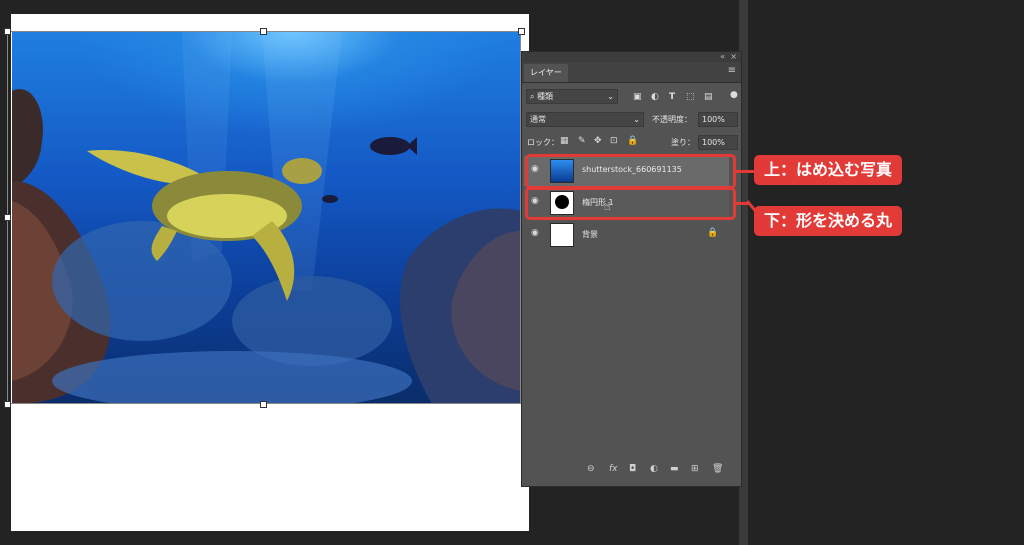 The image size is (1024, 545). Describe the element at coordinates (745, 171) in the screenshot. I see `callout-connector-top` at that location.